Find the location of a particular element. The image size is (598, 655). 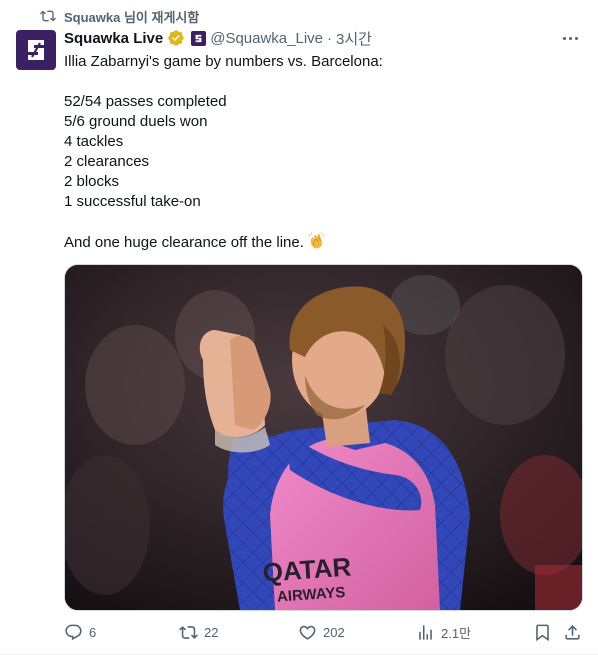

heart-icon is located at coordinates (307, 632).